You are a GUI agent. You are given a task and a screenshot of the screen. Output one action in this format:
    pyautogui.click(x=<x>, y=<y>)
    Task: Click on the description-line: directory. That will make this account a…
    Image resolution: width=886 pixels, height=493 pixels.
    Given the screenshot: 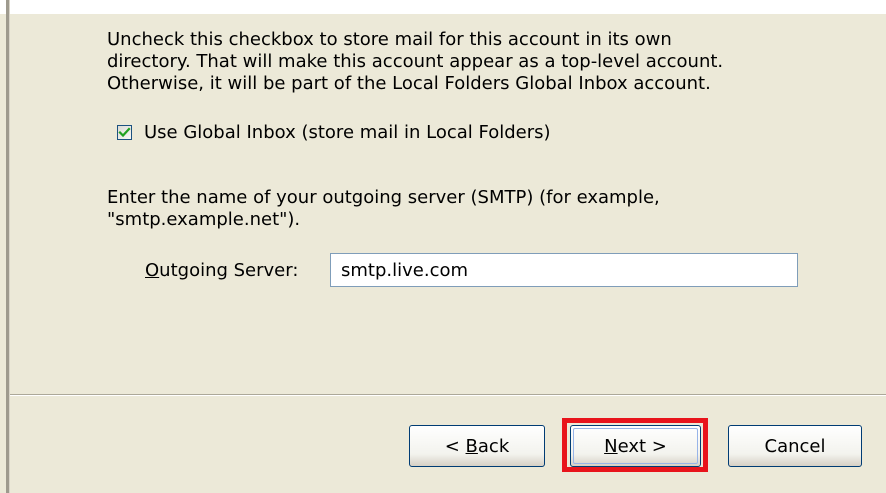 What is the action you would take?
    pyautogui.click(x=415, y=61)
    